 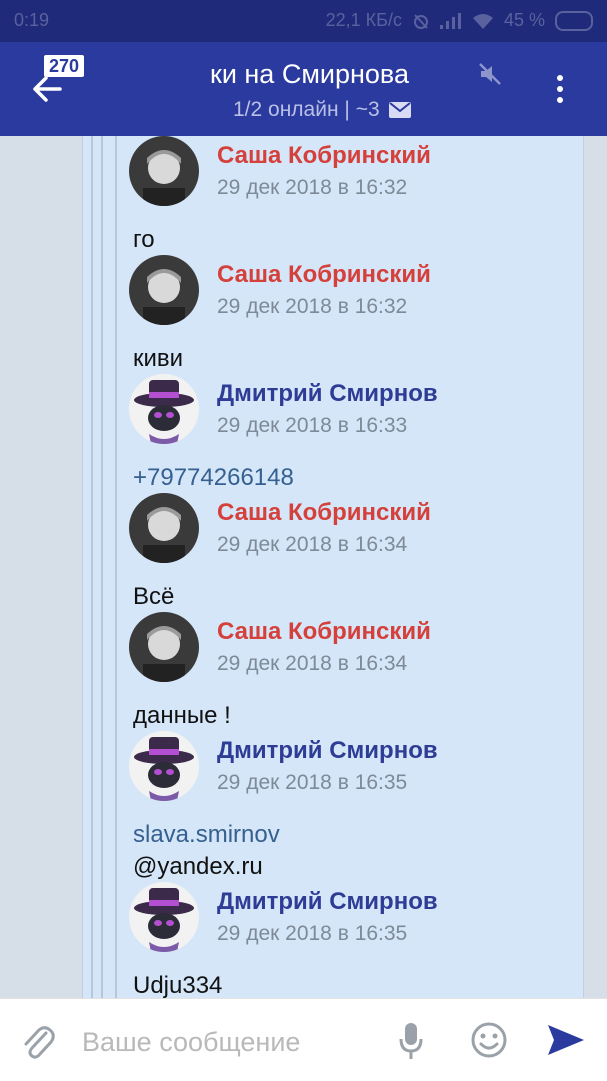 I want to click on unread-badge: 270, so click(x=64, y=66).